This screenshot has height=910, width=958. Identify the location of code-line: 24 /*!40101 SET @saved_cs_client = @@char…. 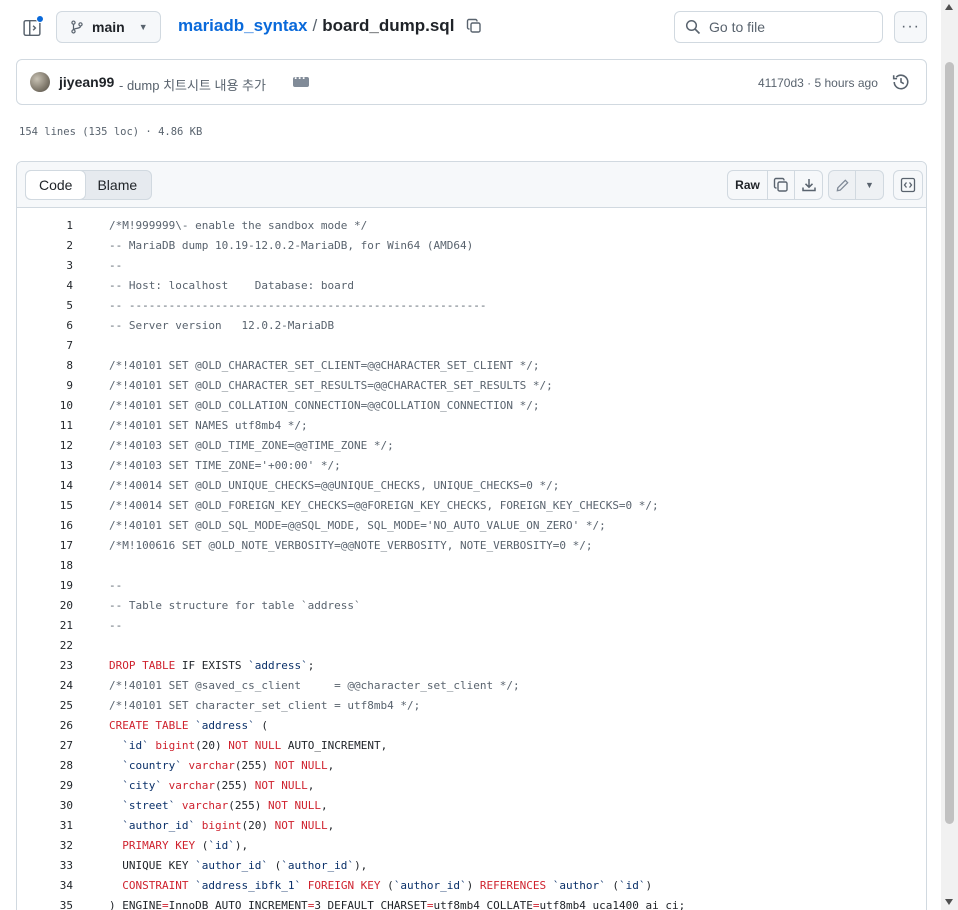
(471, 686).